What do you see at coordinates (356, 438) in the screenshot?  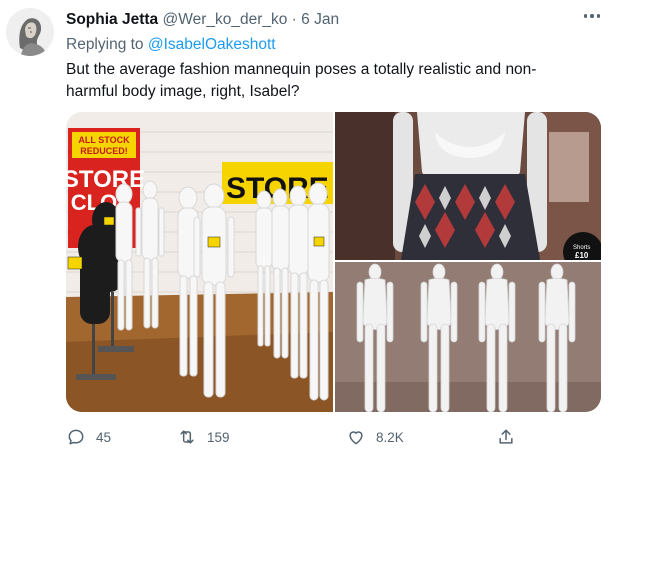 I see `heart-icon` at bounding box center [356, 438].